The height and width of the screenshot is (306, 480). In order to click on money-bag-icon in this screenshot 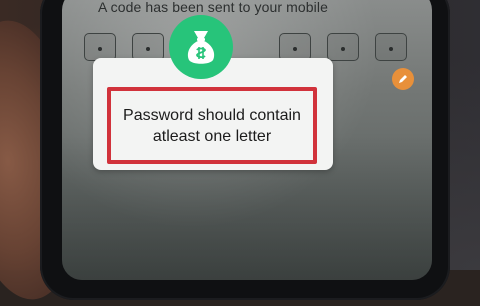, I will do `click(201, 47)`.